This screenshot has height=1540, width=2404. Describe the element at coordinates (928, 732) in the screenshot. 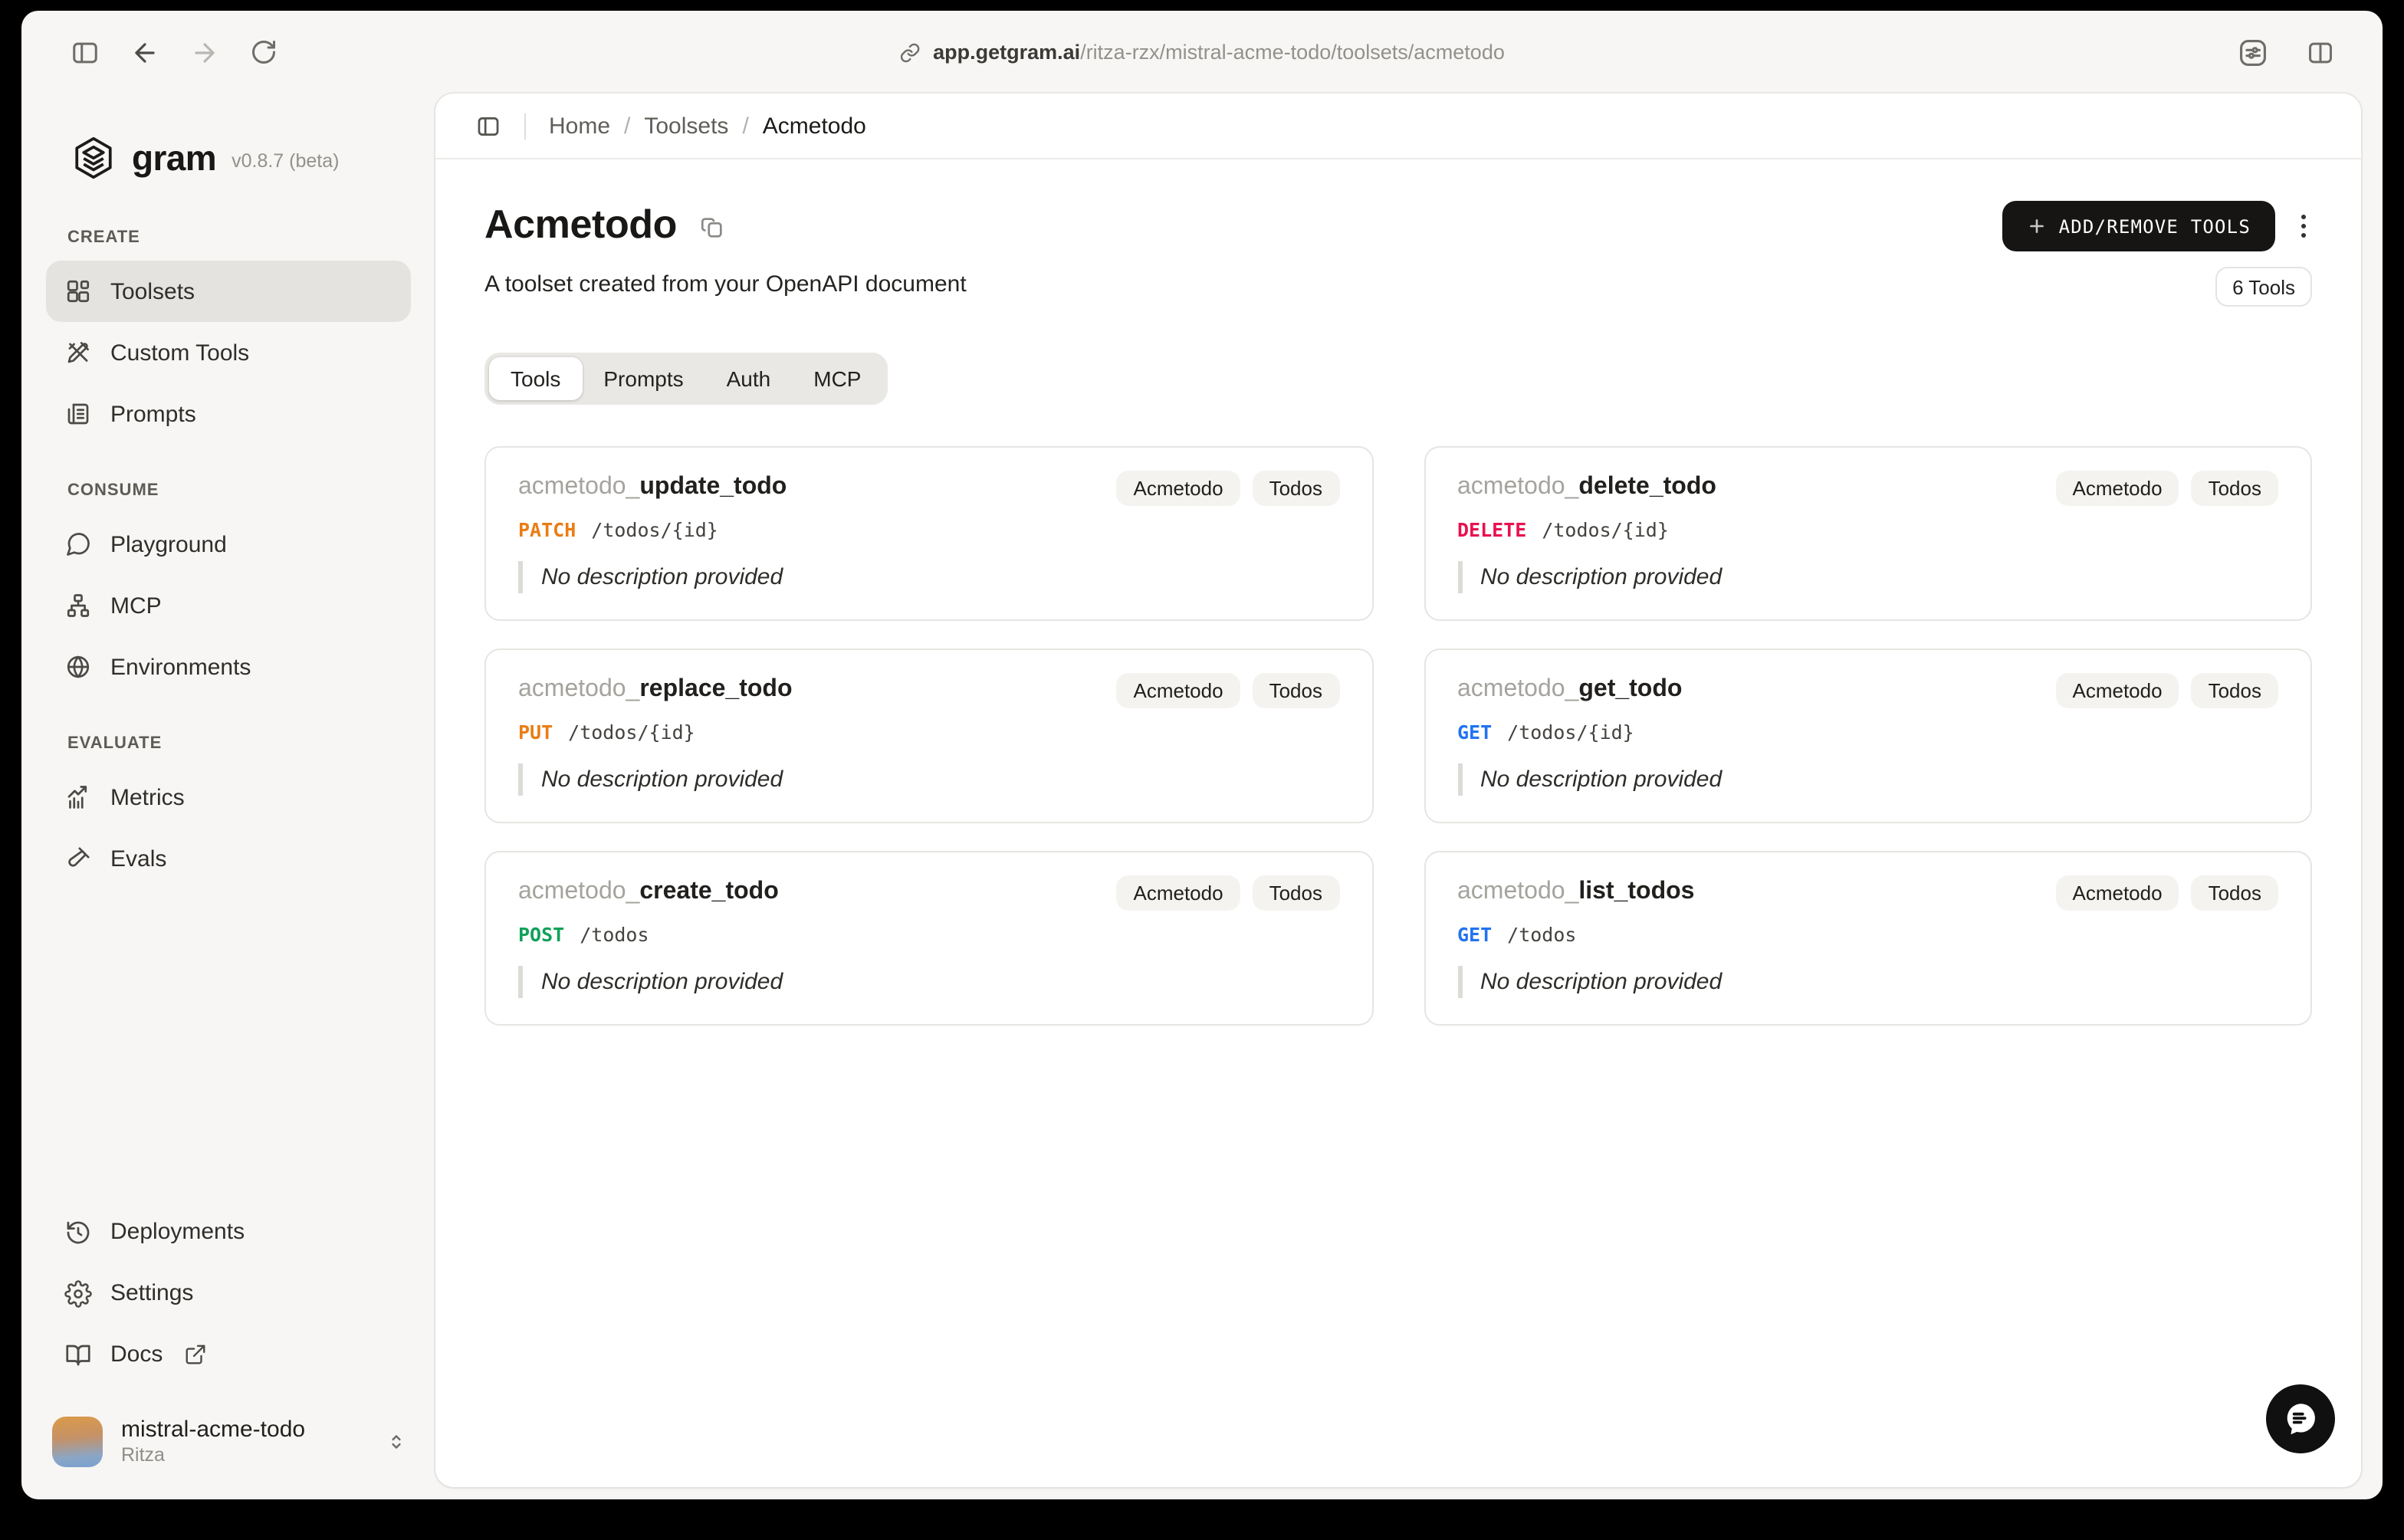

I see `endpoint: PUT/todos/{id}` at that location.